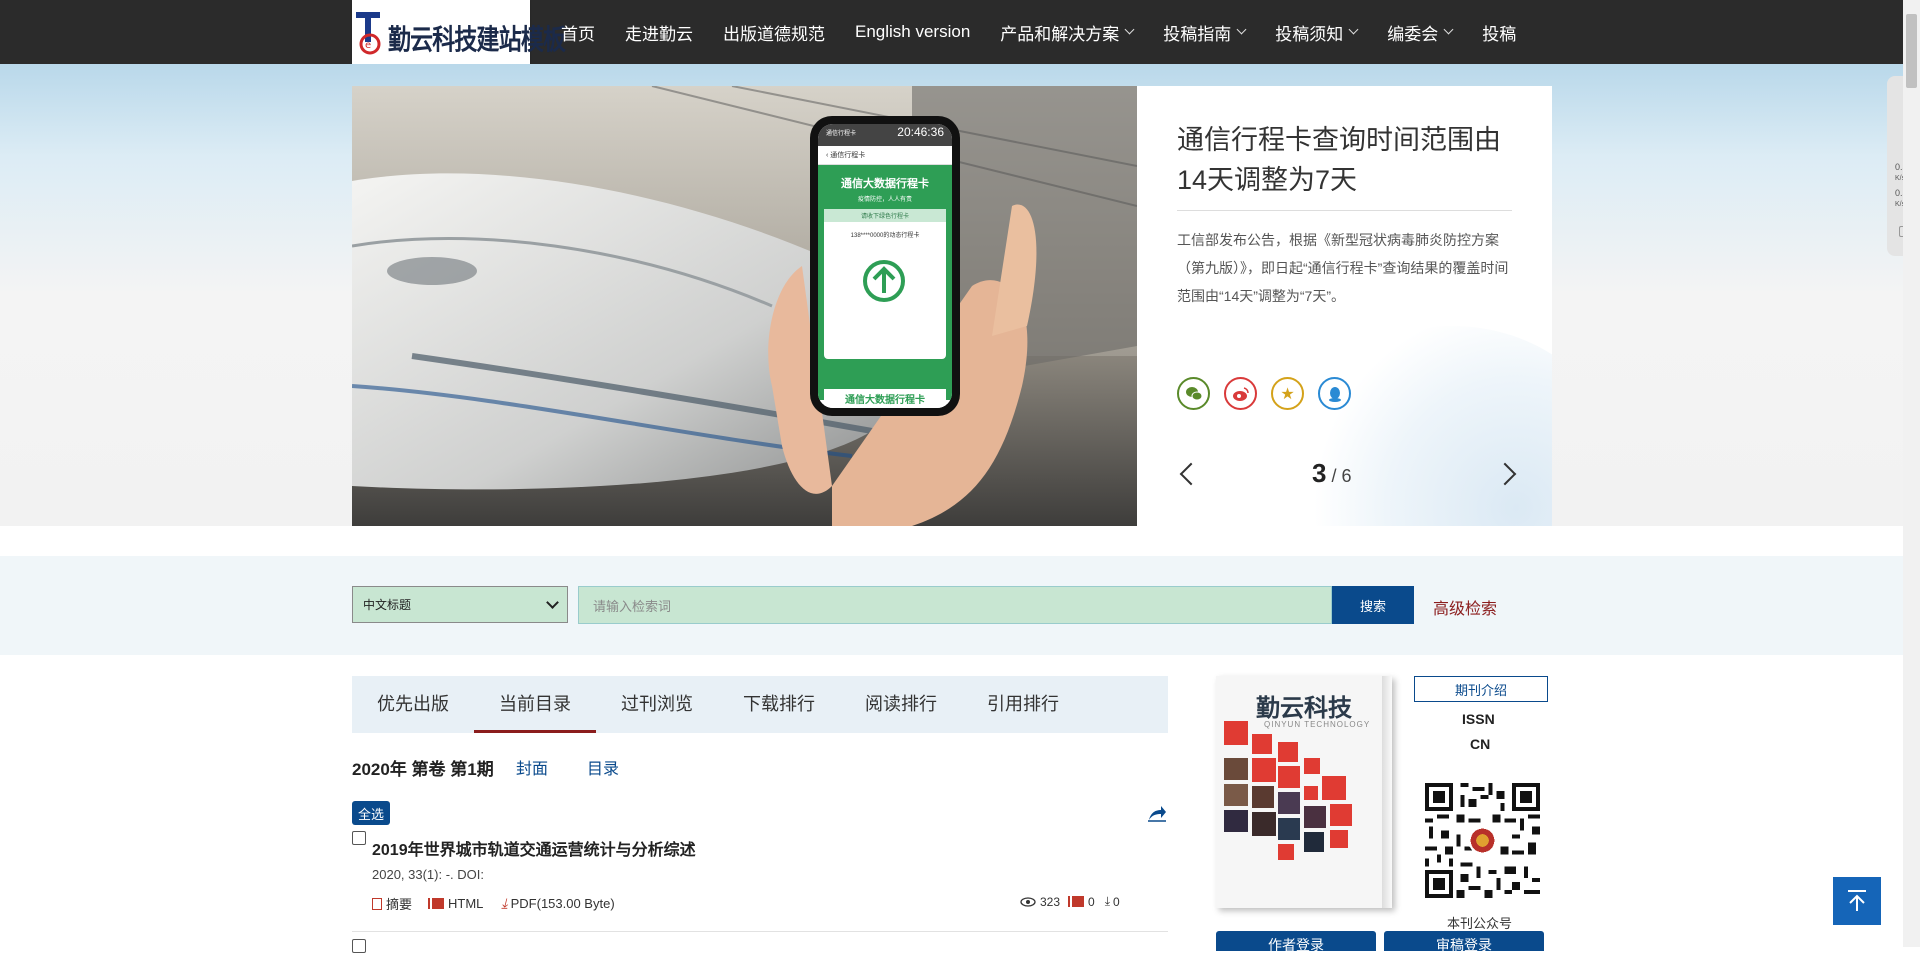 This screenshot has height=955, width=1920. Describe the element at coordinates (657, 704) in the screenshot. I see `tab-past-issues: 过刊浏览` at that location.